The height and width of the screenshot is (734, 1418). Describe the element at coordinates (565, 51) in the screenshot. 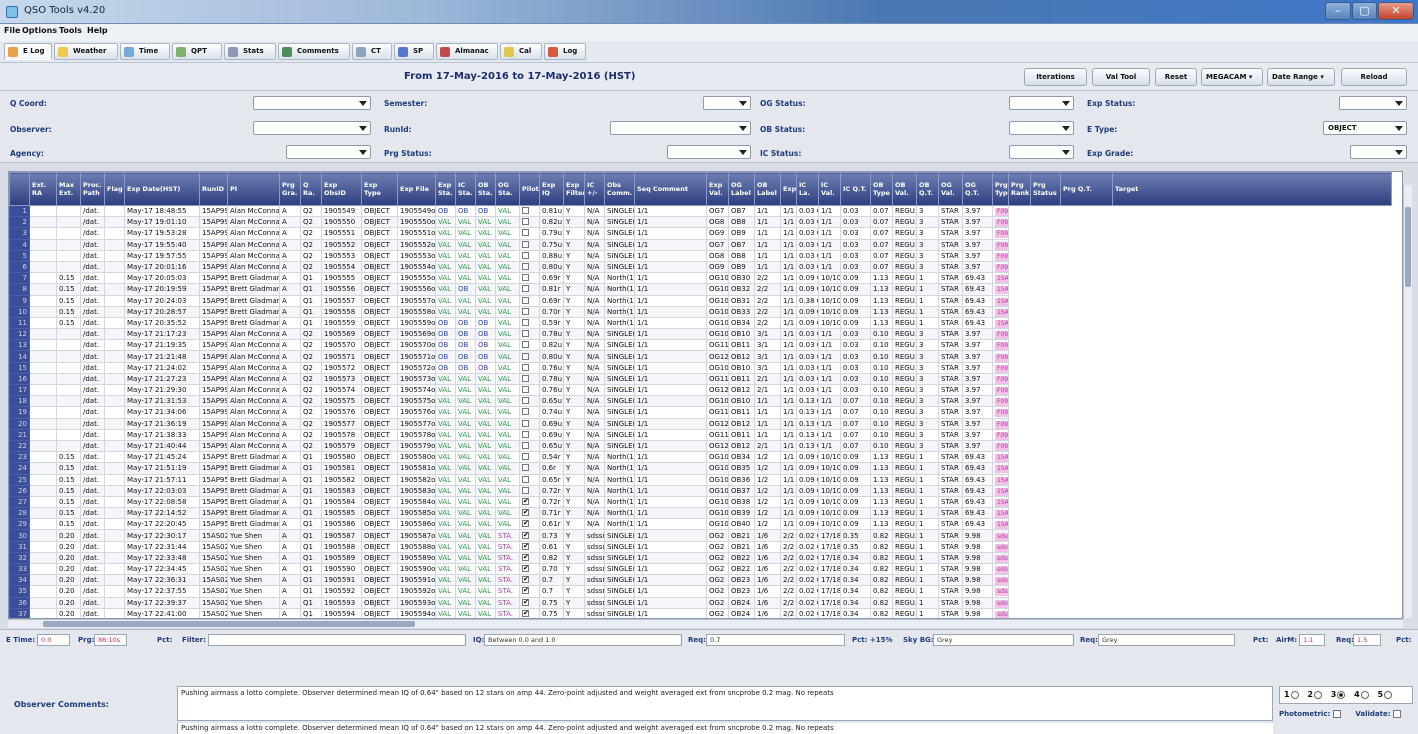

I see `tab-log: Log` at that location.